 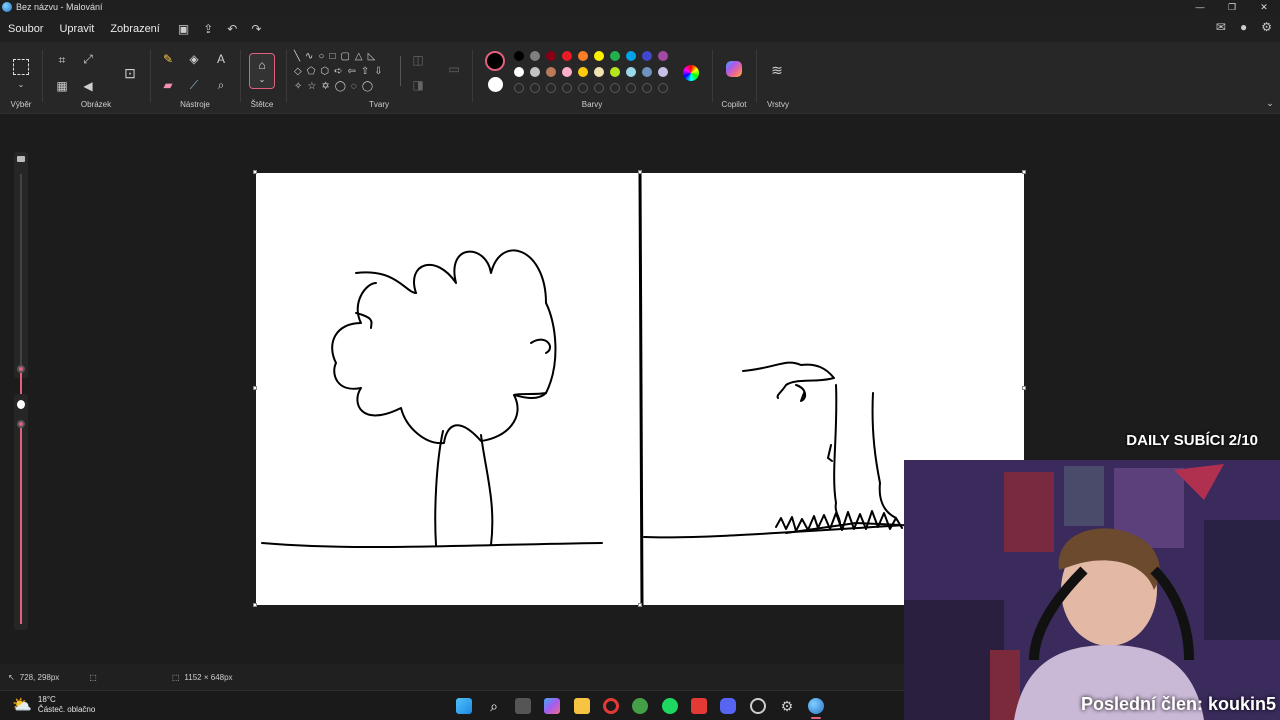 I want to click on copilot-icon, so click(x=734, y=69).